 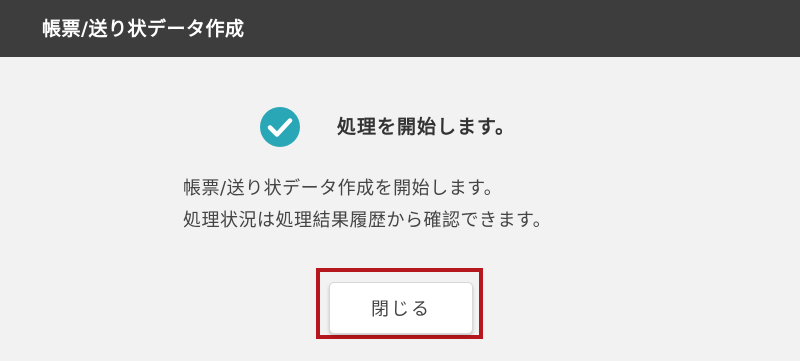 What do you see at coordinates (413, 205) in the screenshot?
I see `info-message: 帳票/送り状データ作成を開始します。 処理状況は処理結果履歴から確認できます。` at bounding box center [413, 205].